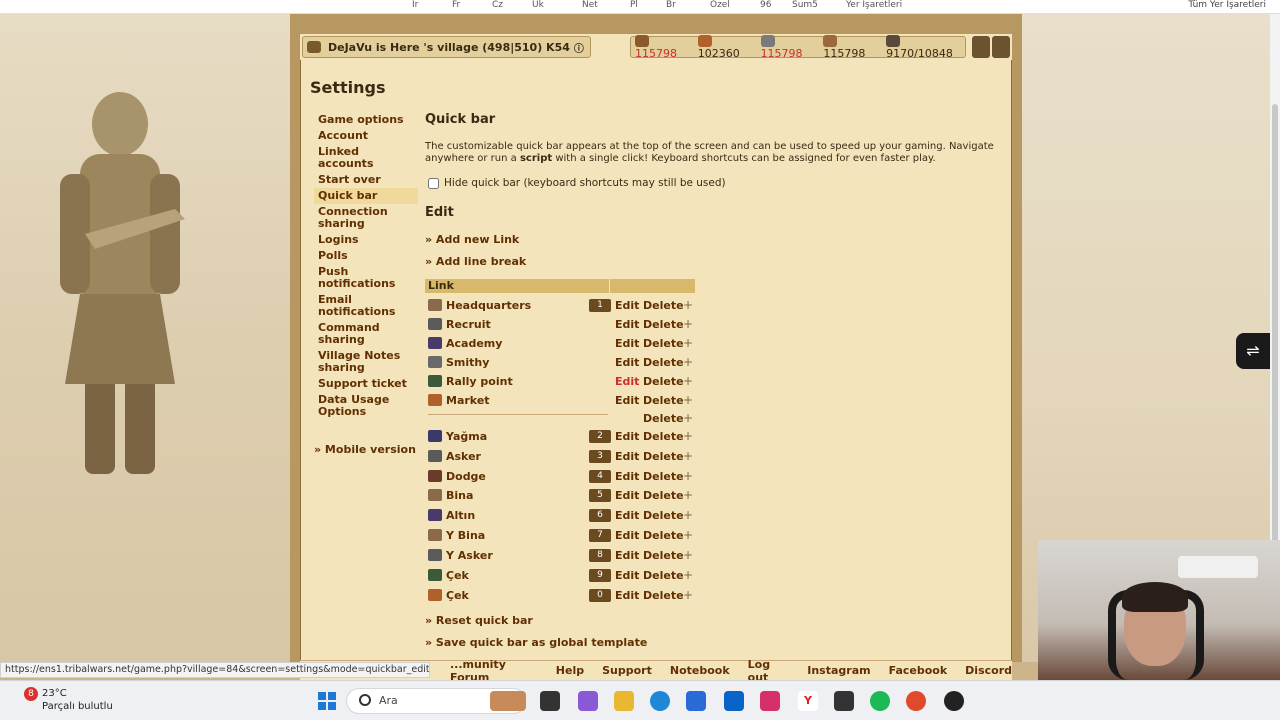 This screenshot has width=1280, height=720. What do you see at coordinates (808, 701) in the screenshot?
I see `yandex-icon: Y` at bounding box center [808, 701].